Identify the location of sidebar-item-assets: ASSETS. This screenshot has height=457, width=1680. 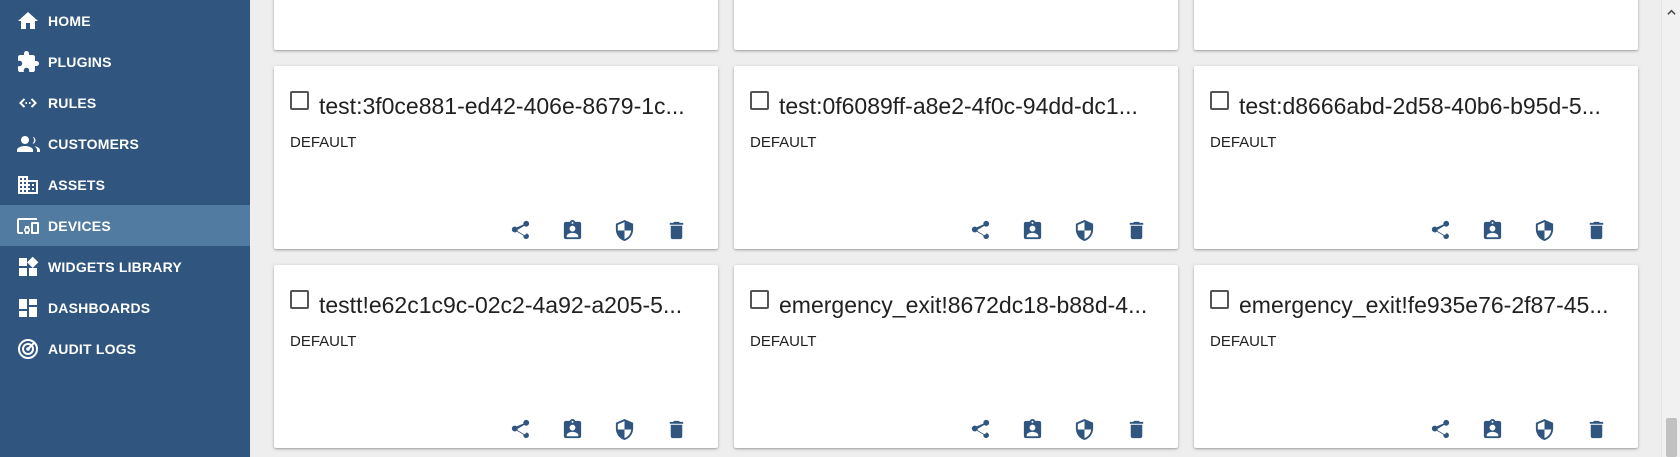
(125, 184).